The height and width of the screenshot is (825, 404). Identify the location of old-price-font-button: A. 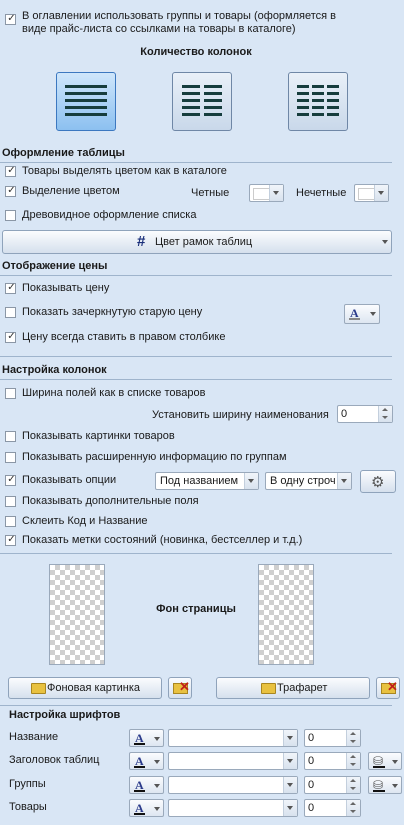
(362, 314).